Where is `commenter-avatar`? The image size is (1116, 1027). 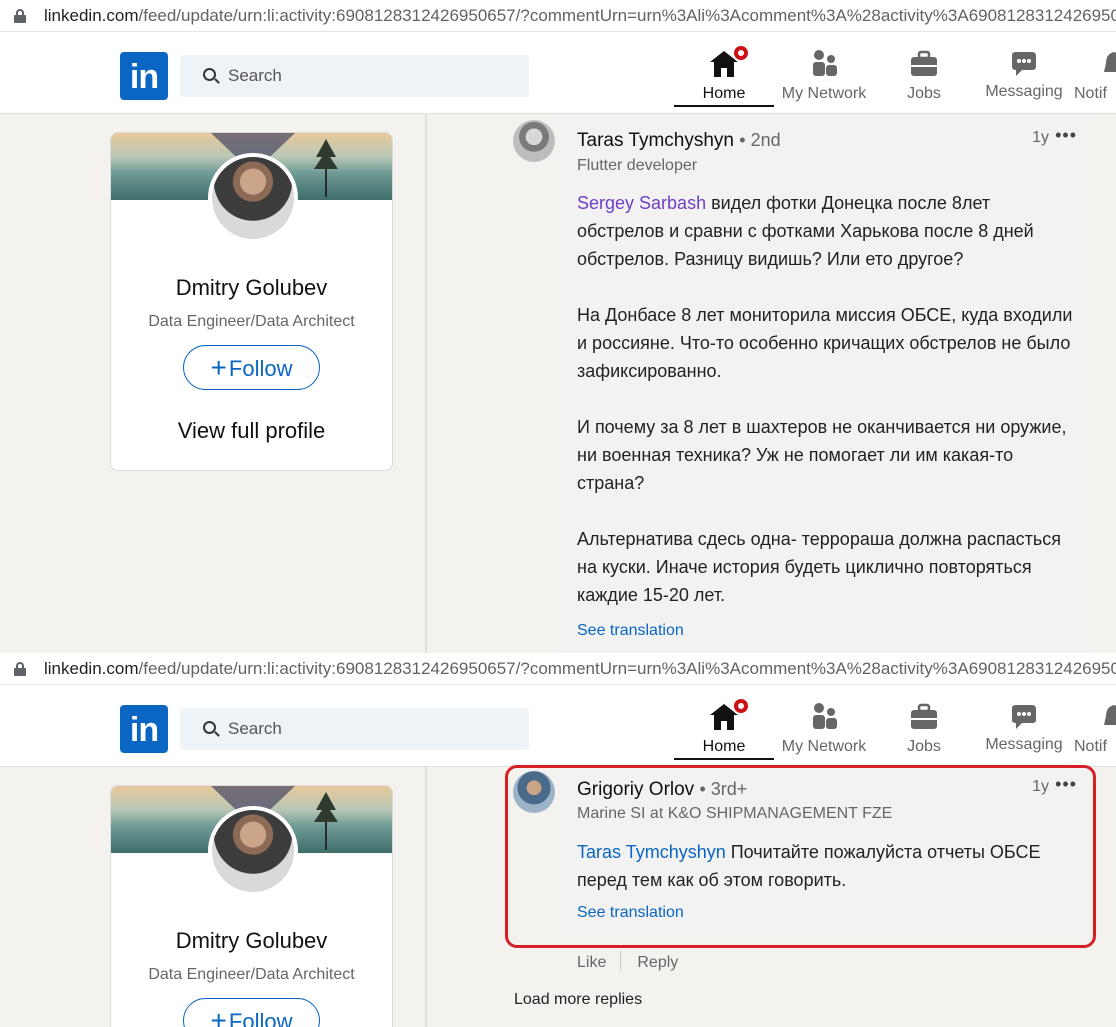
commenter-avatar is located at coordinates (534, 141).